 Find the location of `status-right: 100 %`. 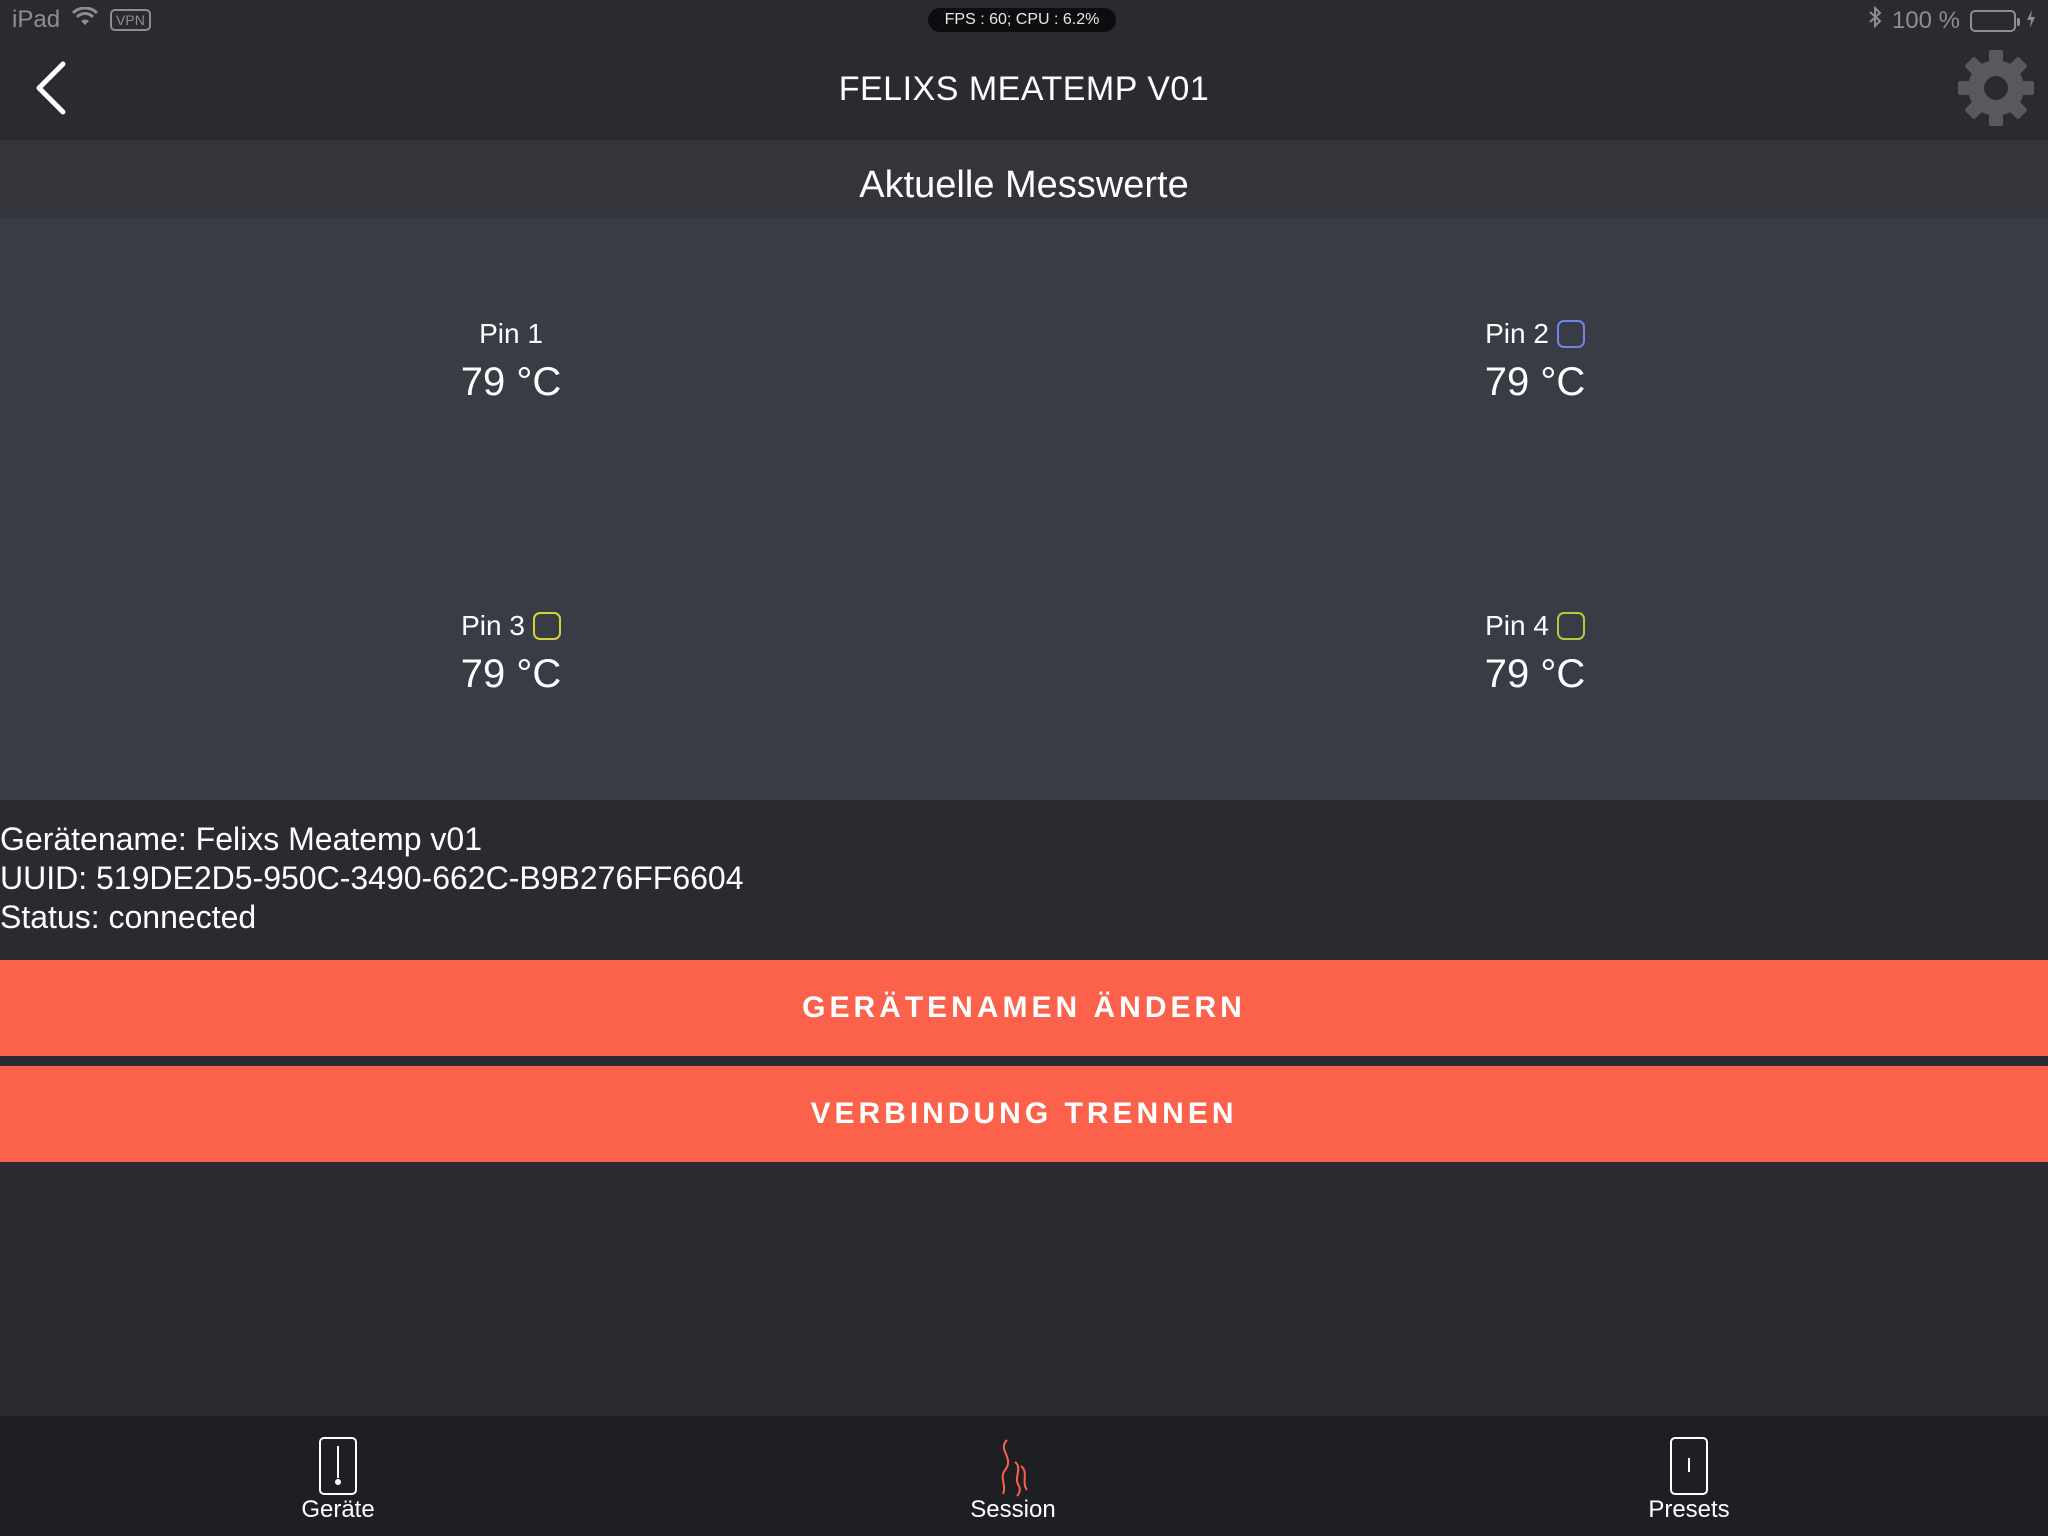

status-right: 100 % is located at coordinates (1952, 20).